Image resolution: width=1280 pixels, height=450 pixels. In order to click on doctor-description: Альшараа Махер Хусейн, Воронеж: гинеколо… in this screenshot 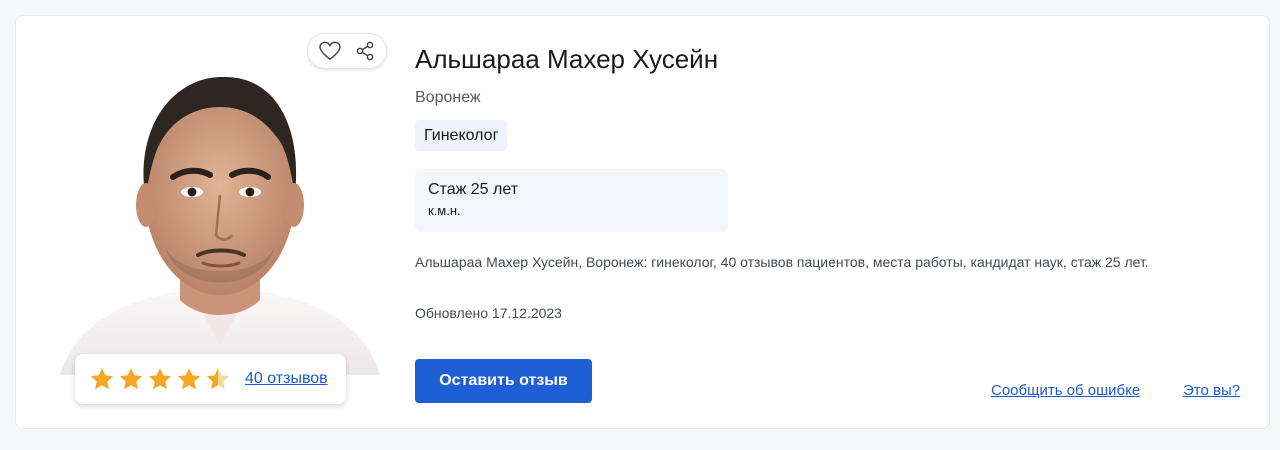, I will do `click(782, 262)`.